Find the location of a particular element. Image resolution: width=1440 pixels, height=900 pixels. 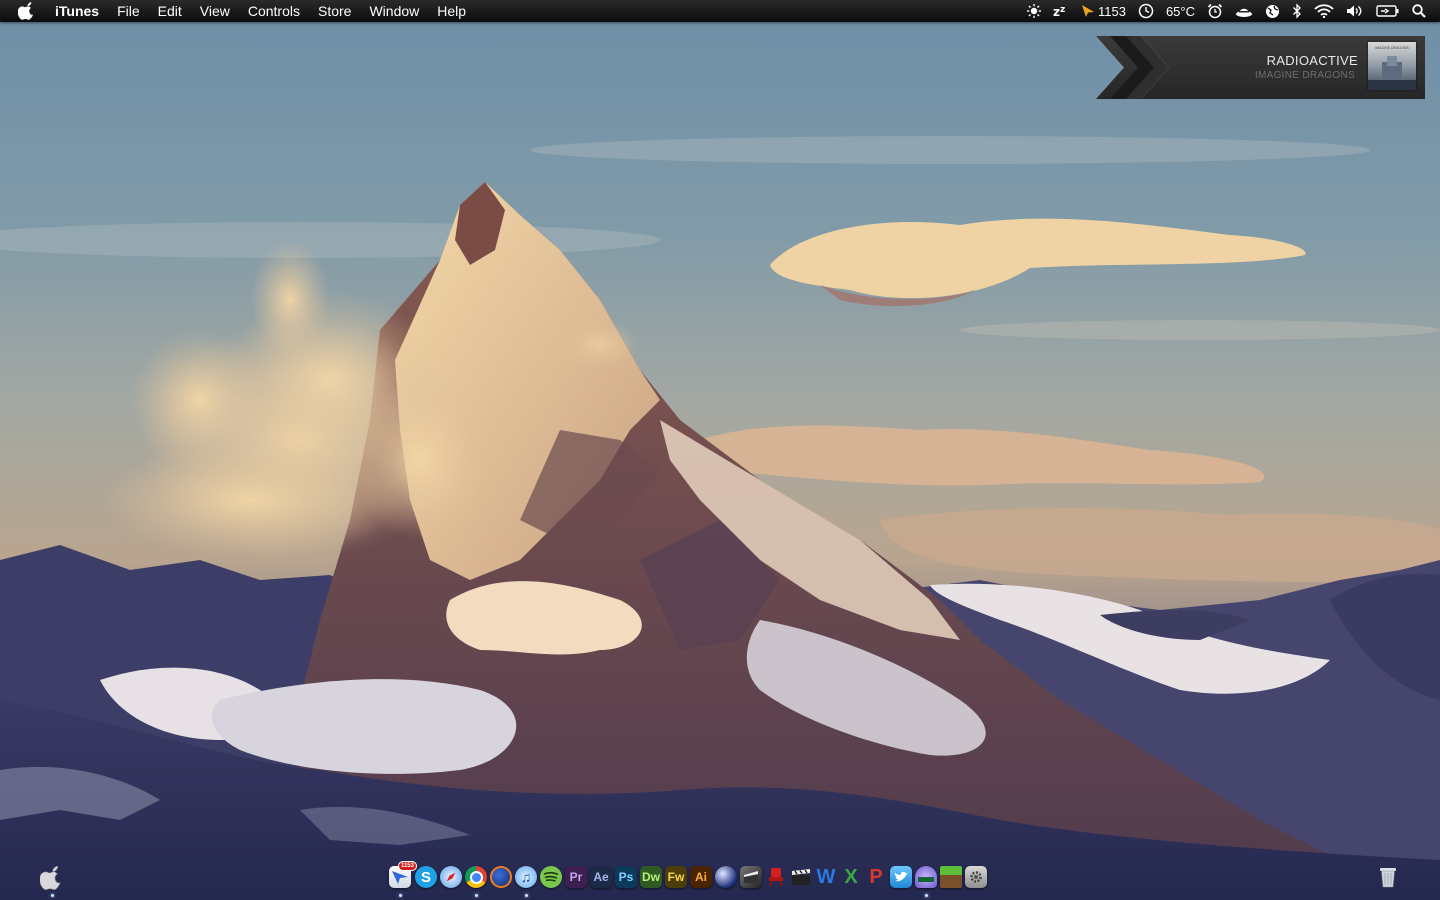

after-effects-label: Ae is located at coordinates (601, 877).